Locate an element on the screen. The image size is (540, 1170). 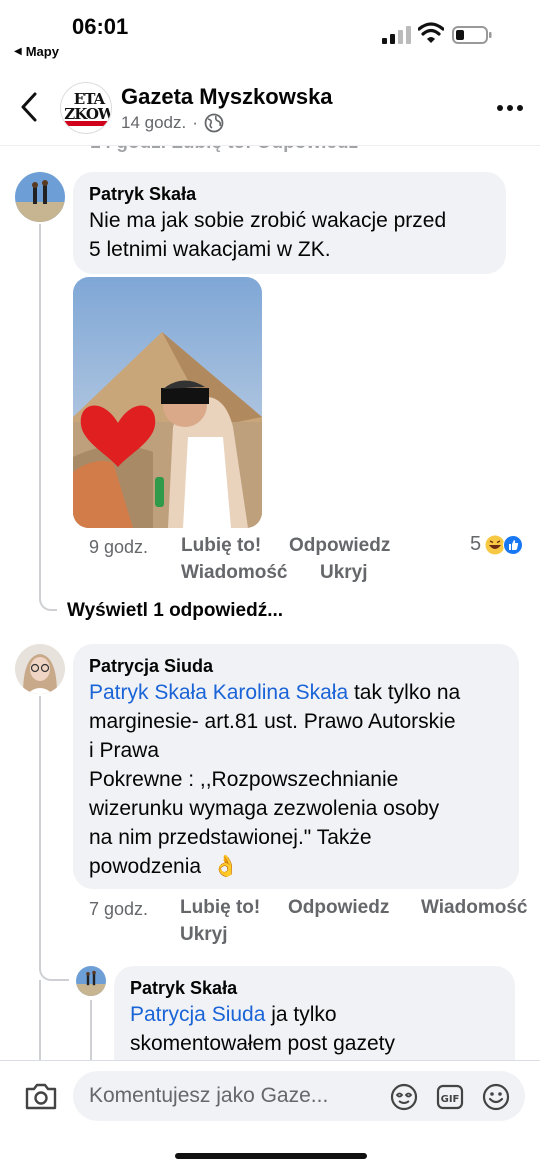
comment-input is located at coordinates (234, 1096).